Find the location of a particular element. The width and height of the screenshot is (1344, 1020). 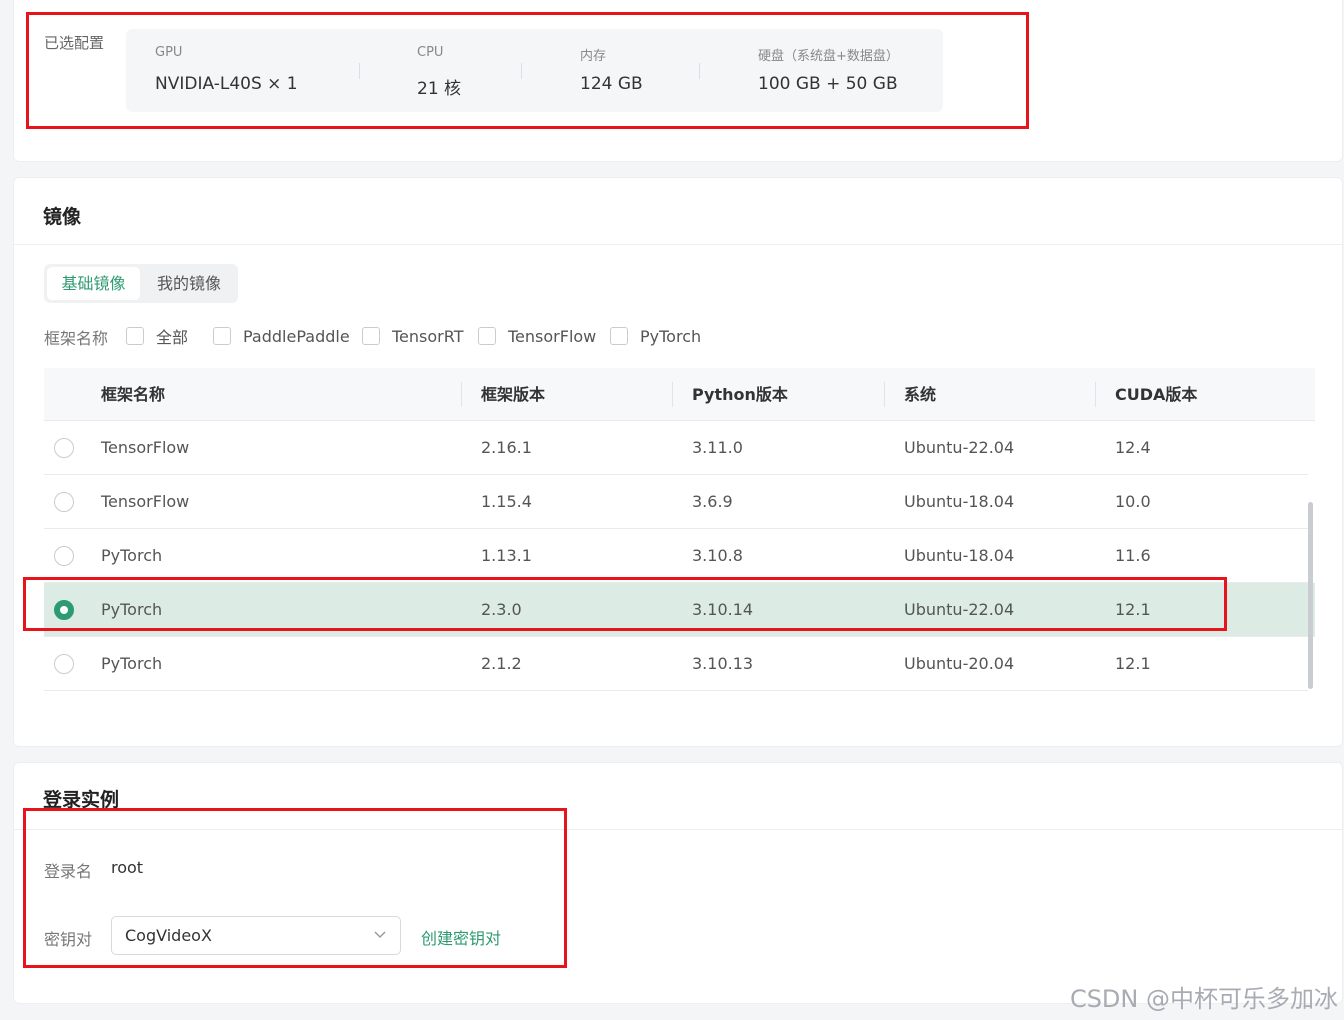

filter-option-label: PaddlePaddle is located at coordinates (296, 336).